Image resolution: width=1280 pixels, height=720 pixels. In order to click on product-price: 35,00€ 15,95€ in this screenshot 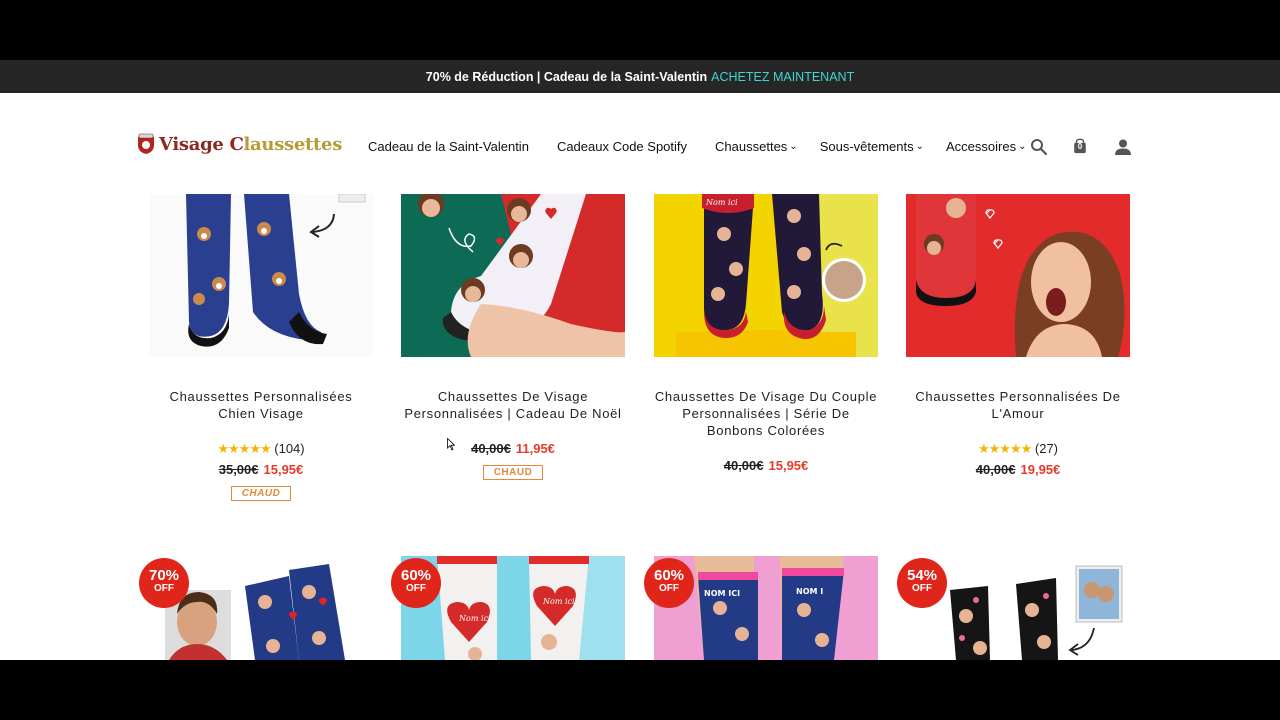, I will do `click(261, 469)`.